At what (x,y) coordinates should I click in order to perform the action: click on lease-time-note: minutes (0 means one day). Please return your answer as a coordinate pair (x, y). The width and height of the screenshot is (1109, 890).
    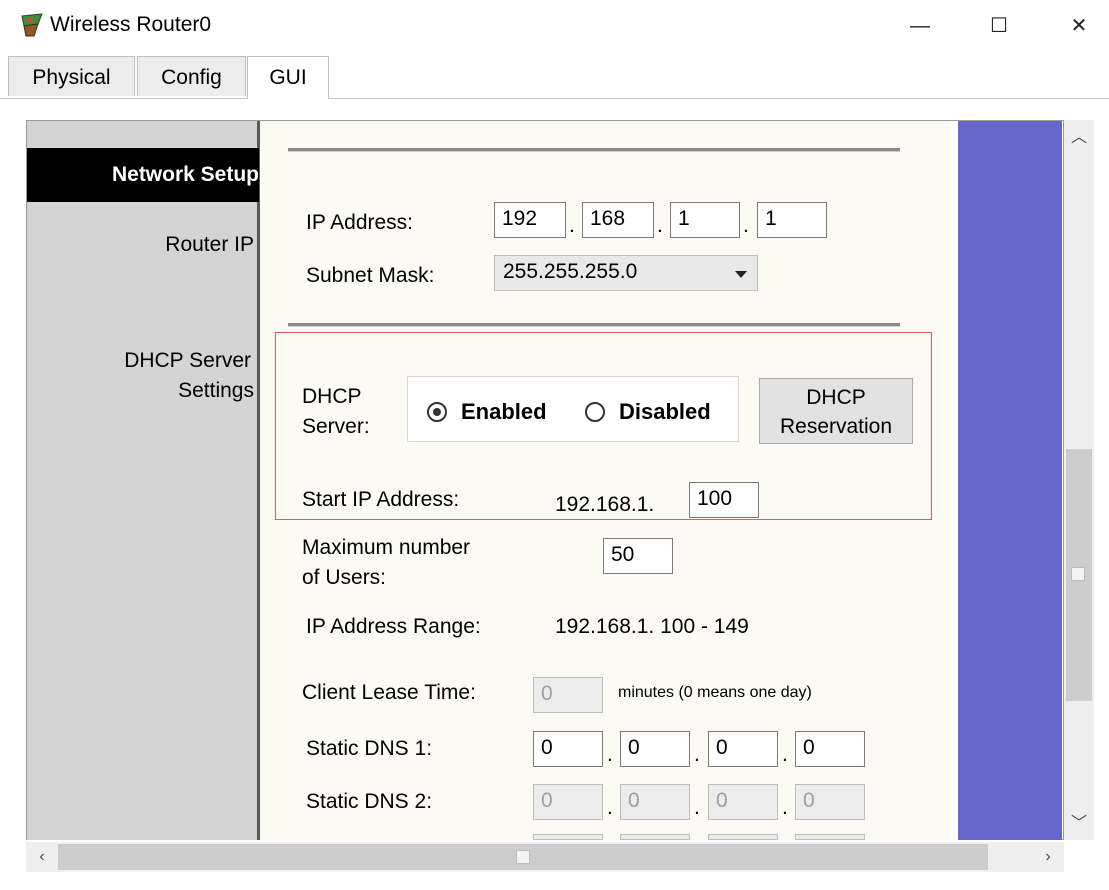
    Looking at the image, I should click on (715, 692).